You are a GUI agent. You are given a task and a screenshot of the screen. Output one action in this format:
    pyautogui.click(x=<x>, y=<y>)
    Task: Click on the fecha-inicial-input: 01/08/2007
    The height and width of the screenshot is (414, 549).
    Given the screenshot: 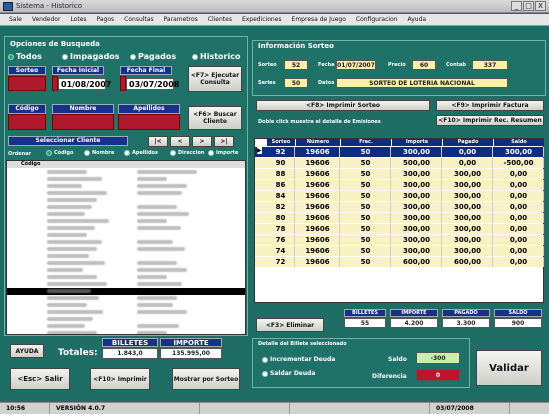 What is the action you would take?
    pyautogui.click(x=84, y=84)
    